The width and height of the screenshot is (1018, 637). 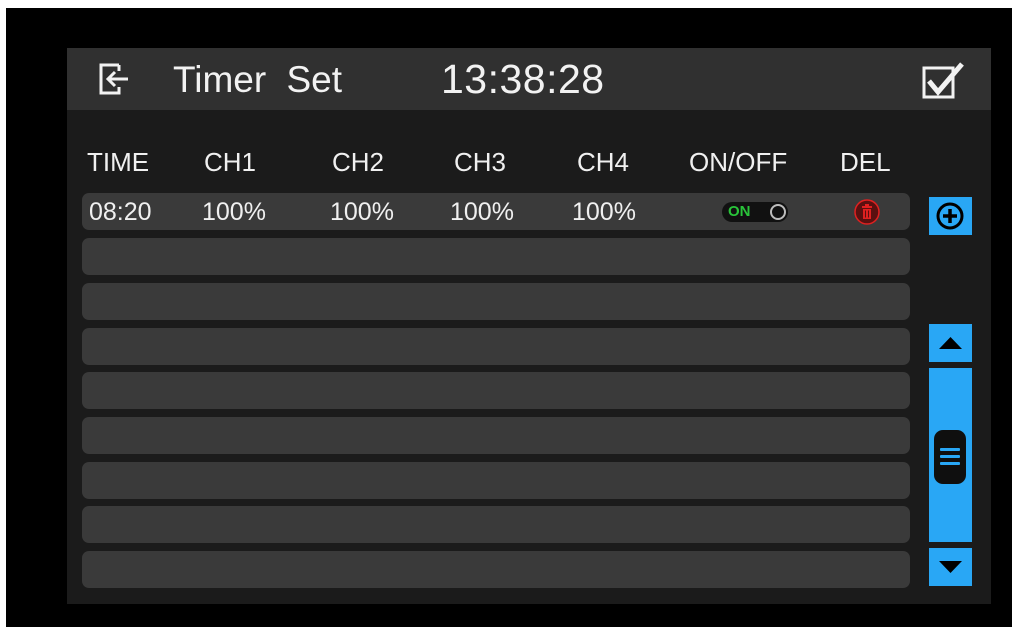 I want to click on row-ch1: 100%, so click(x=234, y=212).